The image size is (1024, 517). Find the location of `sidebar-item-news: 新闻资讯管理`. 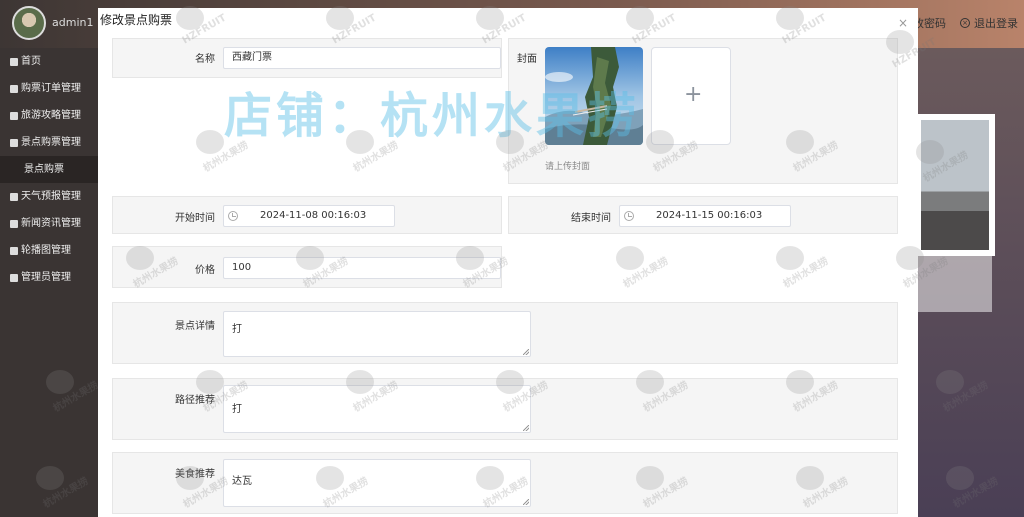

sidebar-item-news: 新闻资讯管理 is located at coordinates (49, 223).